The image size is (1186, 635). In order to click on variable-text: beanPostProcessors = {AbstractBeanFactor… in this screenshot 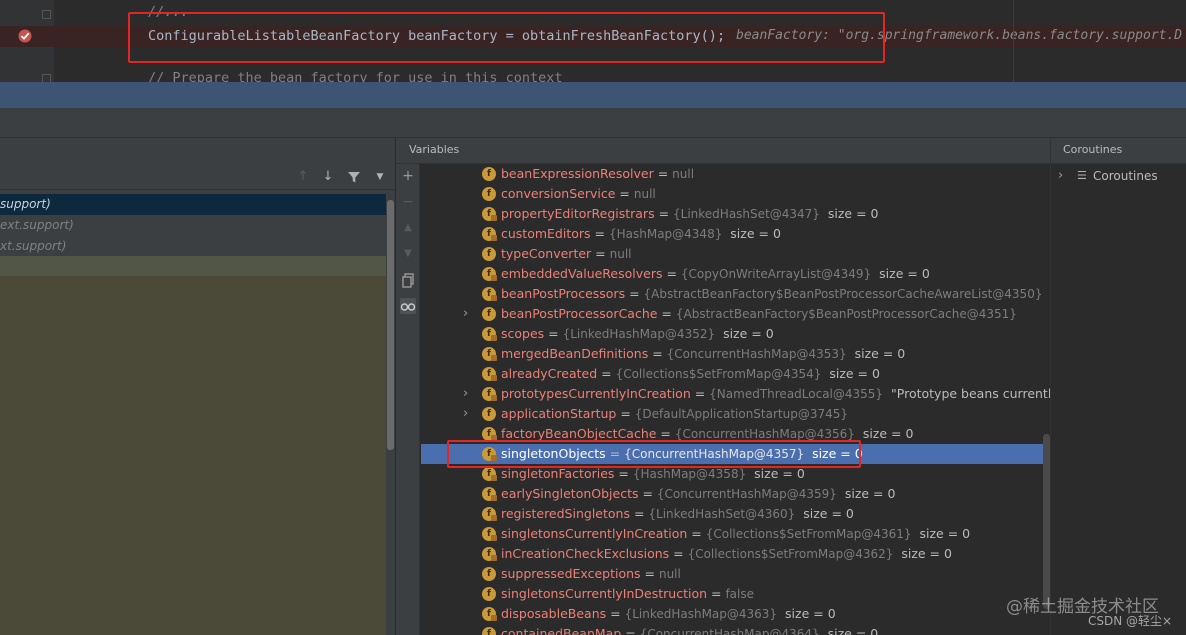, I will do `click(775, 294)`.